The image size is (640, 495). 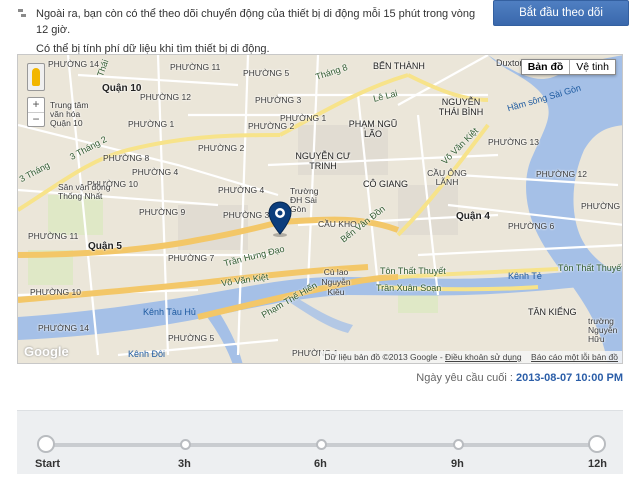 What do you see at coordinates (184, 464) in the screenshot?
I see `timeline-label-3h: 3h` at bounding box center [184, 464].